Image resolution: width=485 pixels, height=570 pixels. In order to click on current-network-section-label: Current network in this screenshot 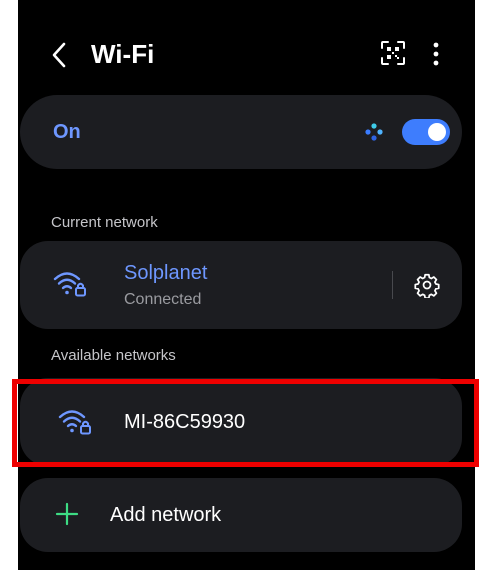, I will do `click(104, 222)`.